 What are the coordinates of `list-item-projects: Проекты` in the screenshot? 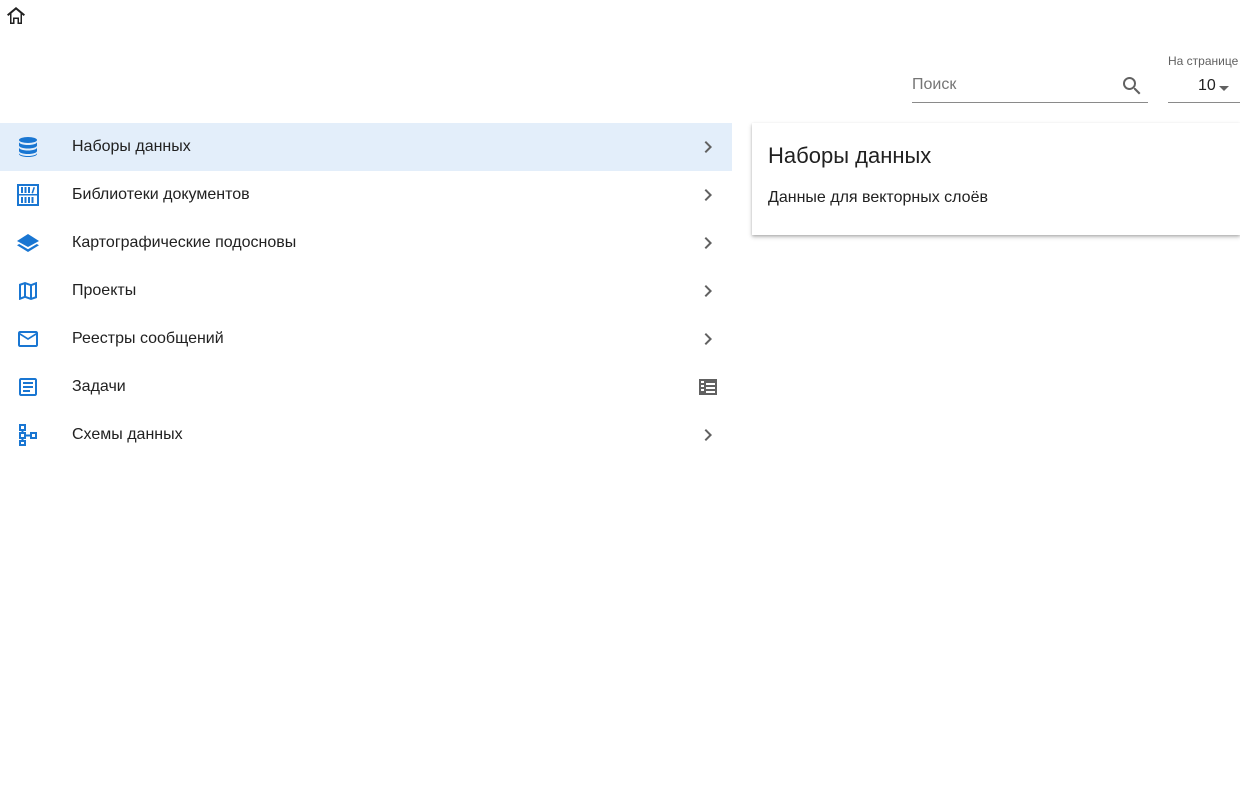 It's located at (366, 291).